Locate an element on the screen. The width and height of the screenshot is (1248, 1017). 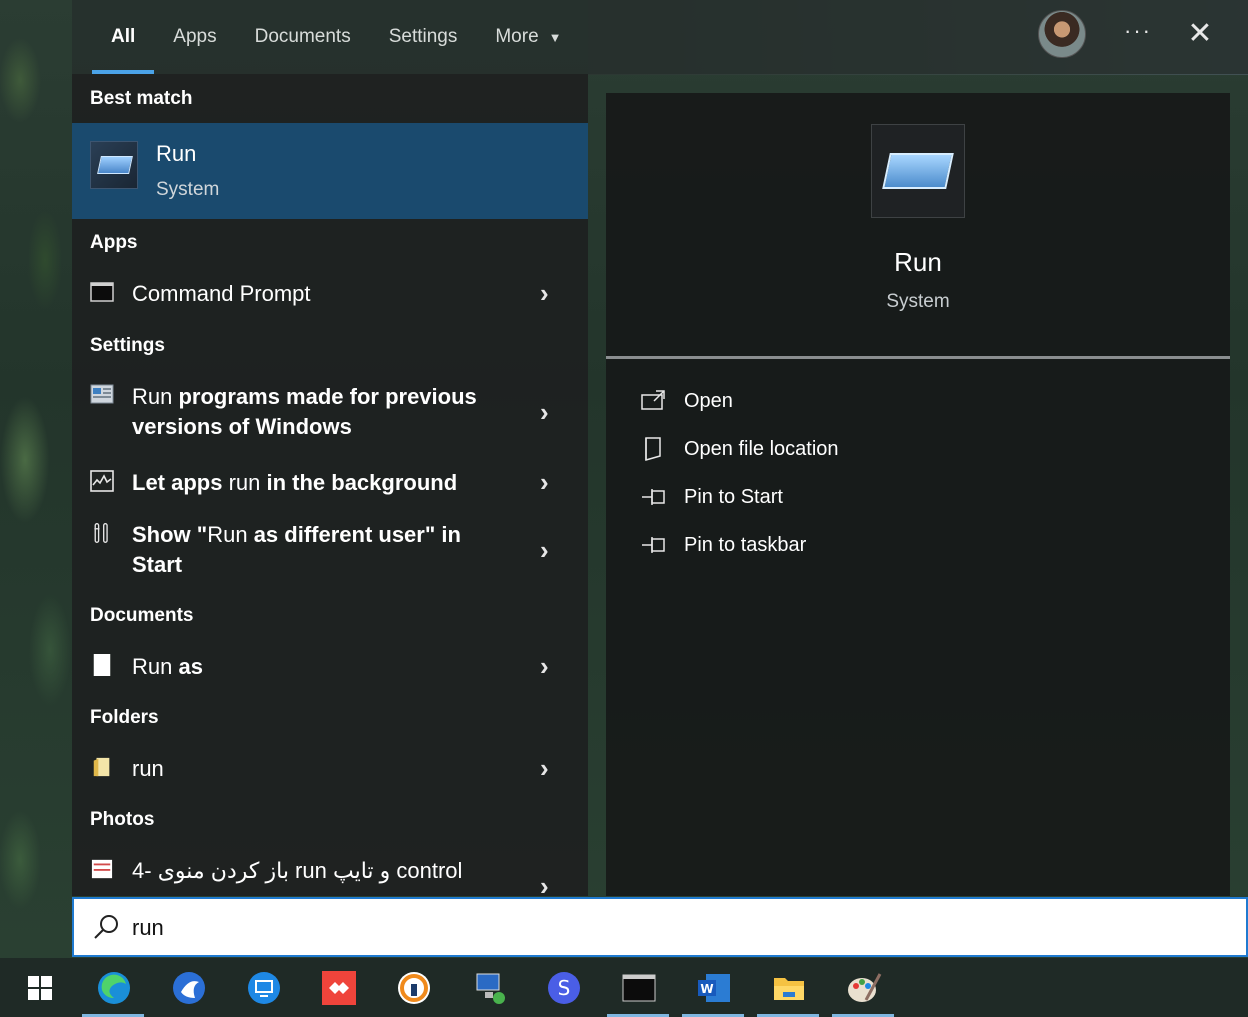
search-box is located at coordinates (660, 927).